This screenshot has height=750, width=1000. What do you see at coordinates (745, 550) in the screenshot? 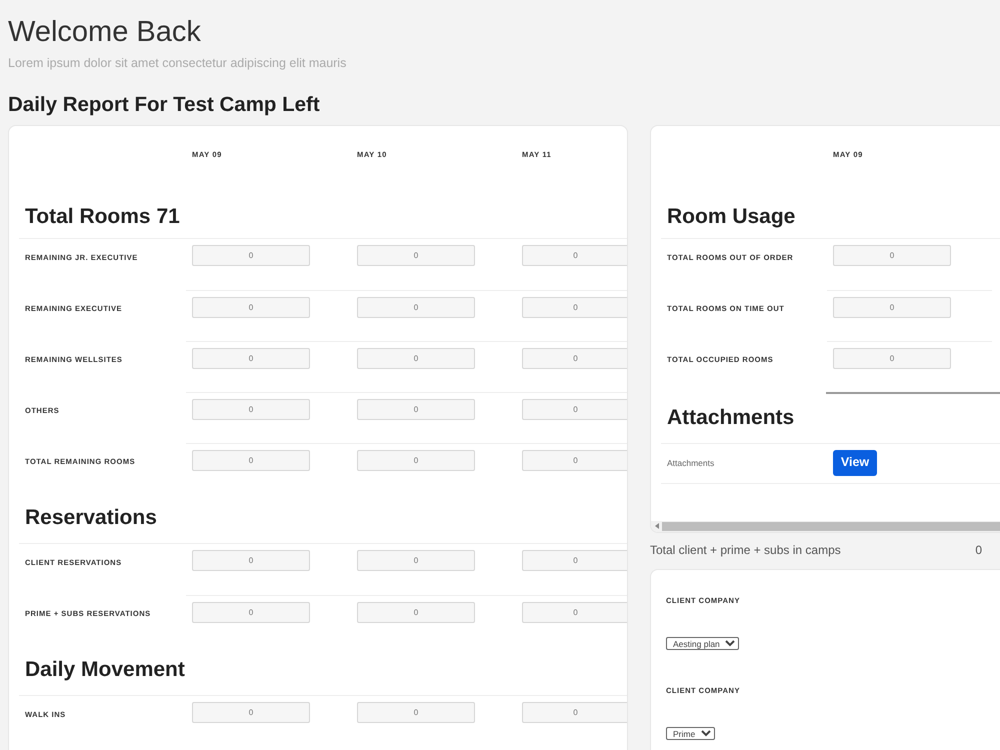
I see `total-label: Total client + prime + subs in camps` at bounding box center [745, 550].